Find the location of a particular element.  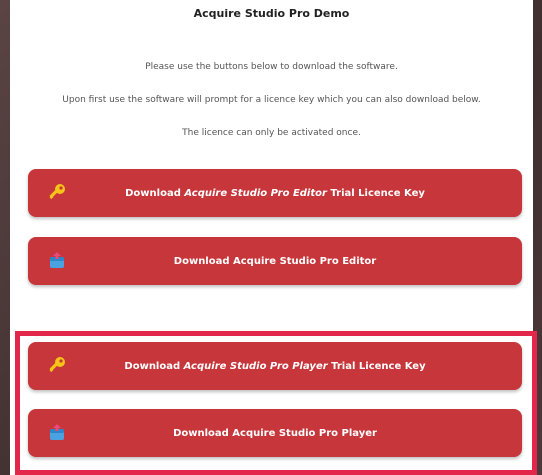

download-player-button: Download Acquire Studio Pro Player is located at coordinates (275, 433).